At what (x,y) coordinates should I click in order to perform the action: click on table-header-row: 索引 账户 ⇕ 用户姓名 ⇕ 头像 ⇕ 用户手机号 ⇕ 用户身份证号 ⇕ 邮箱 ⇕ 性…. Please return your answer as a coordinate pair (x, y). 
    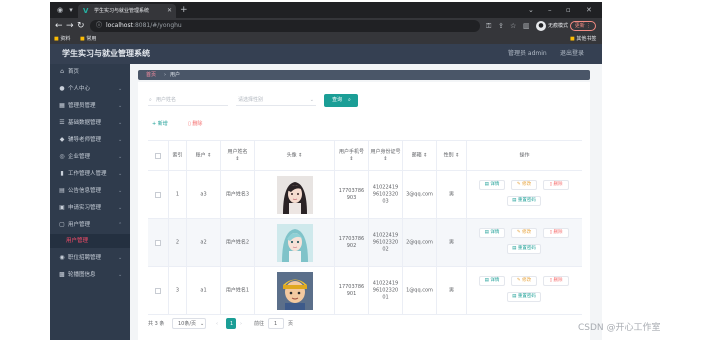
    Looking at the image, I should click on (365, 156).